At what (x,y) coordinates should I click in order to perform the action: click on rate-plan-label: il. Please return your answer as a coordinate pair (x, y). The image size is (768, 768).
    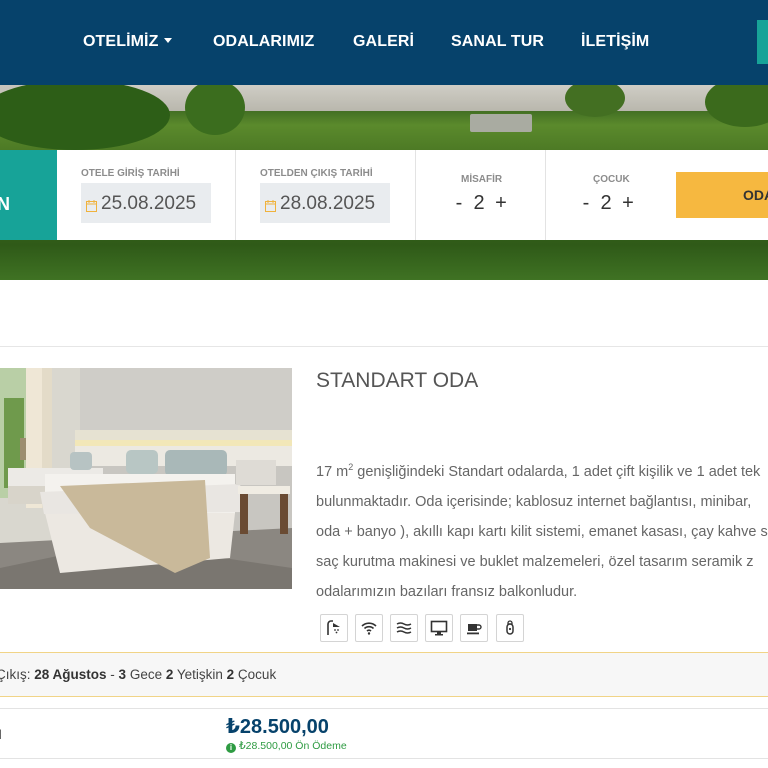
    Looking at the image, I should click on (1, 734).